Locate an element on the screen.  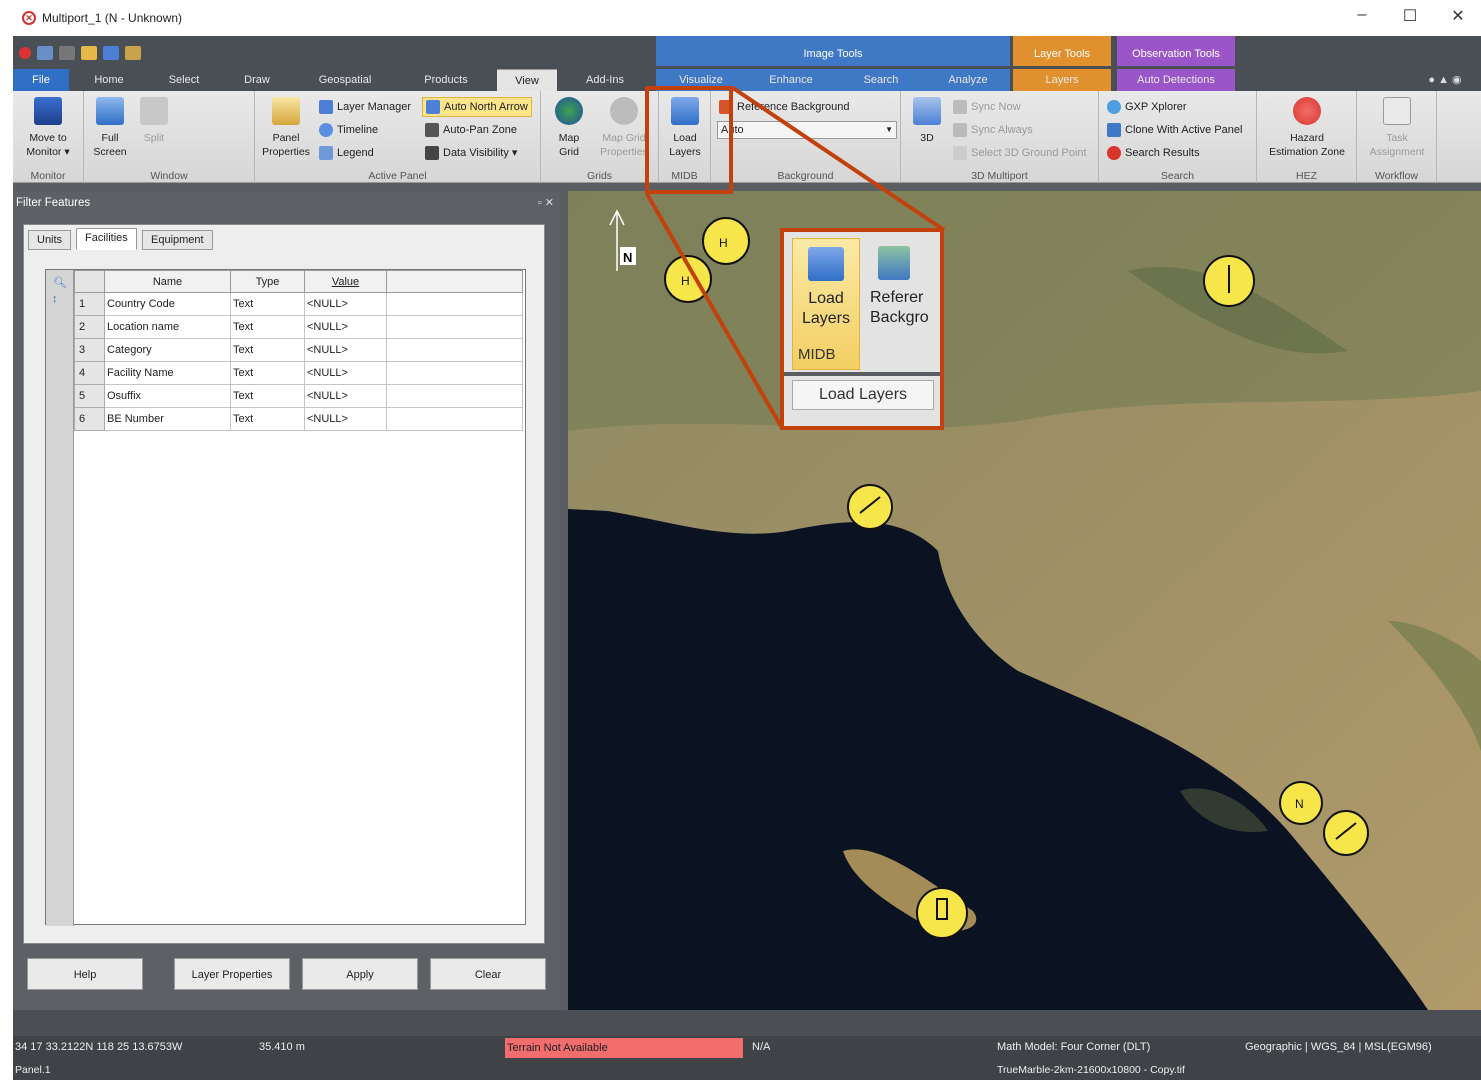
zoom-reference-background: Referer Backgro is located at coordinates (905, 288).